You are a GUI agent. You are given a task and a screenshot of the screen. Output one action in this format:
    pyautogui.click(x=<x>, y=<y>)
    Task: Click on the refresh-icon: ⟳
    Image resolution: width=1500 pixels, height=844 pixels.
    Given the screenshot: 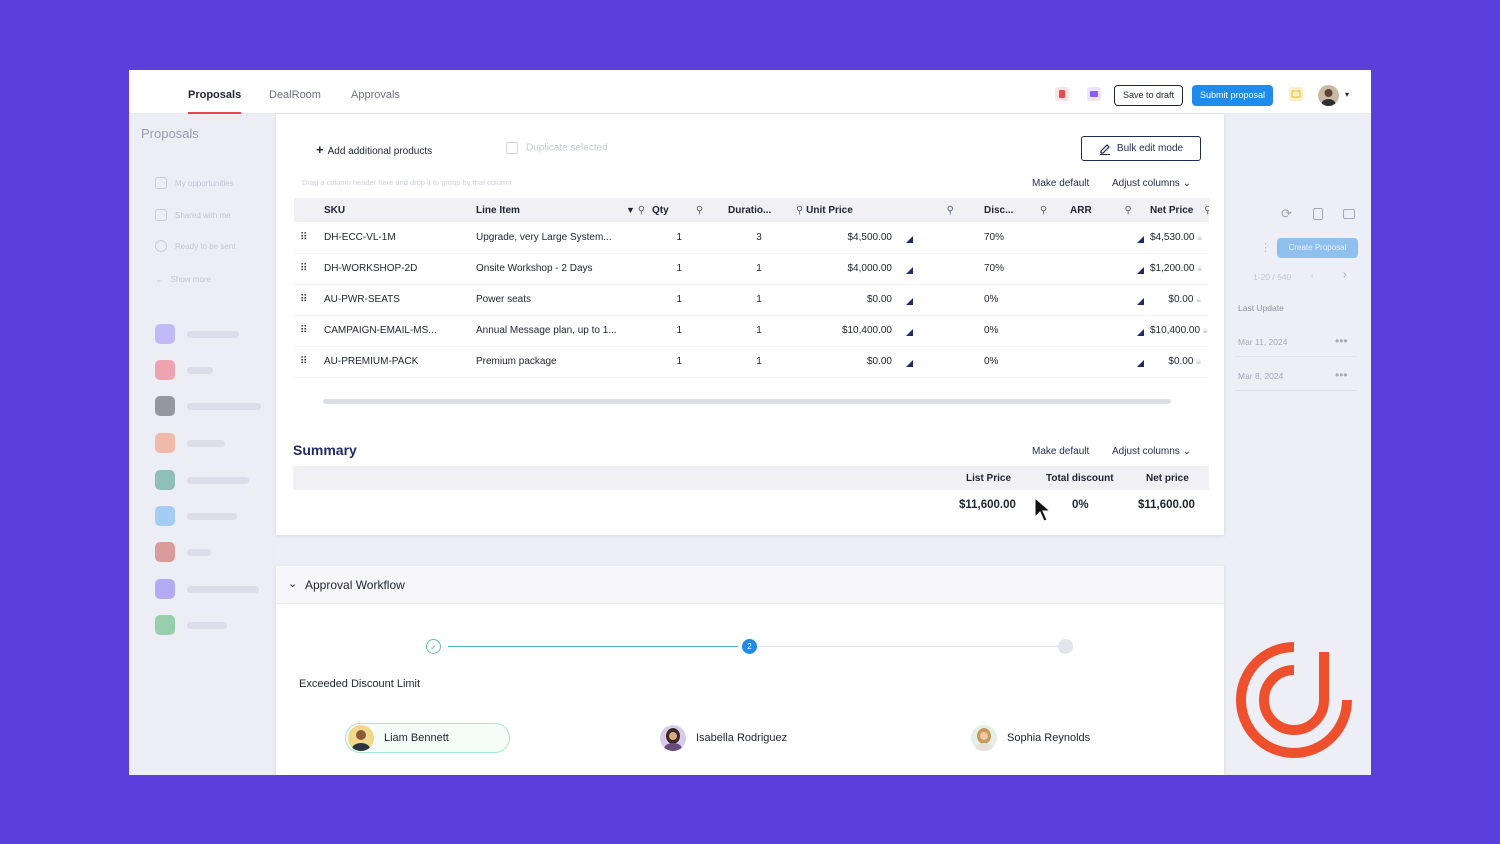 What is the action you would take?
    pyautogui.click(x=1286, y=214)
    